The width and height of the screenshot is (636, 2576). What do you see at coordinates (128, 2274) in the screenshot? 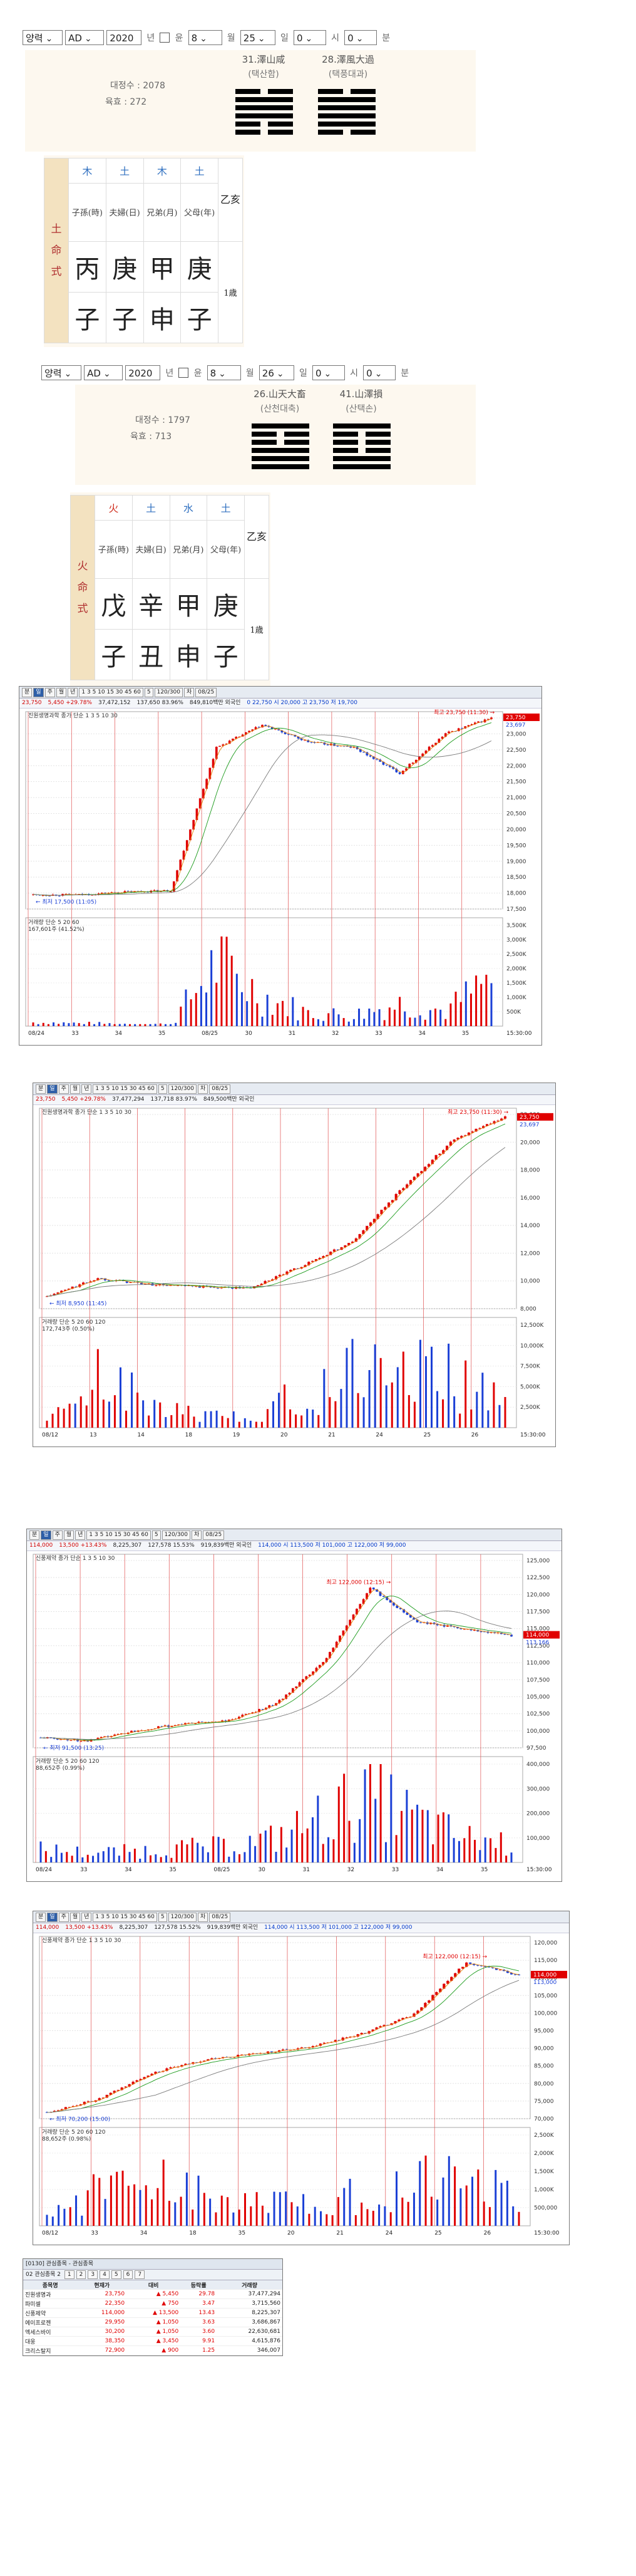
I see `watchlist-tab: 6` at bounding box center [128, 2274].